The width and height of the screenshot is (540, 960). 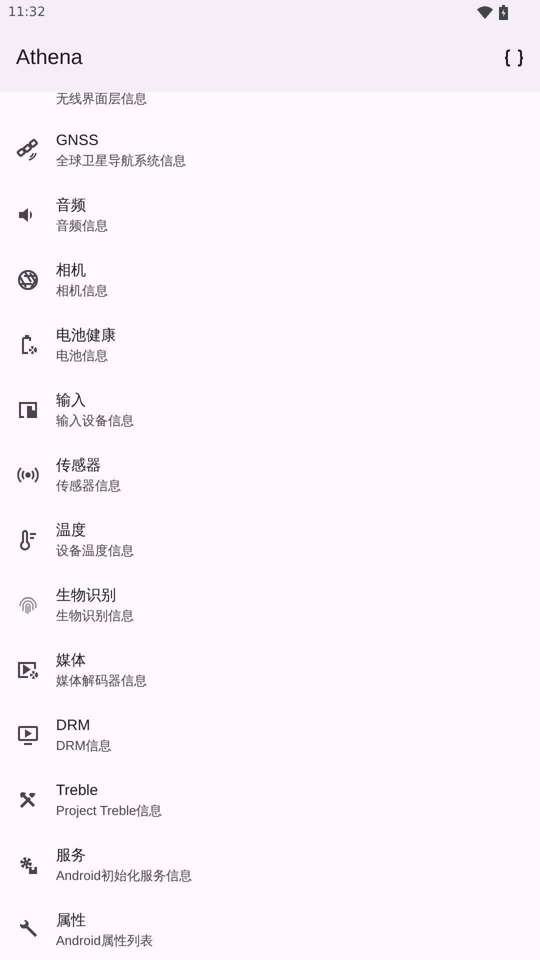 What do you see at coordinates (270, 864) in the screenshot?
I see `list-item: 服务 Android初始化服务信息` at bounding box center [270, 864].